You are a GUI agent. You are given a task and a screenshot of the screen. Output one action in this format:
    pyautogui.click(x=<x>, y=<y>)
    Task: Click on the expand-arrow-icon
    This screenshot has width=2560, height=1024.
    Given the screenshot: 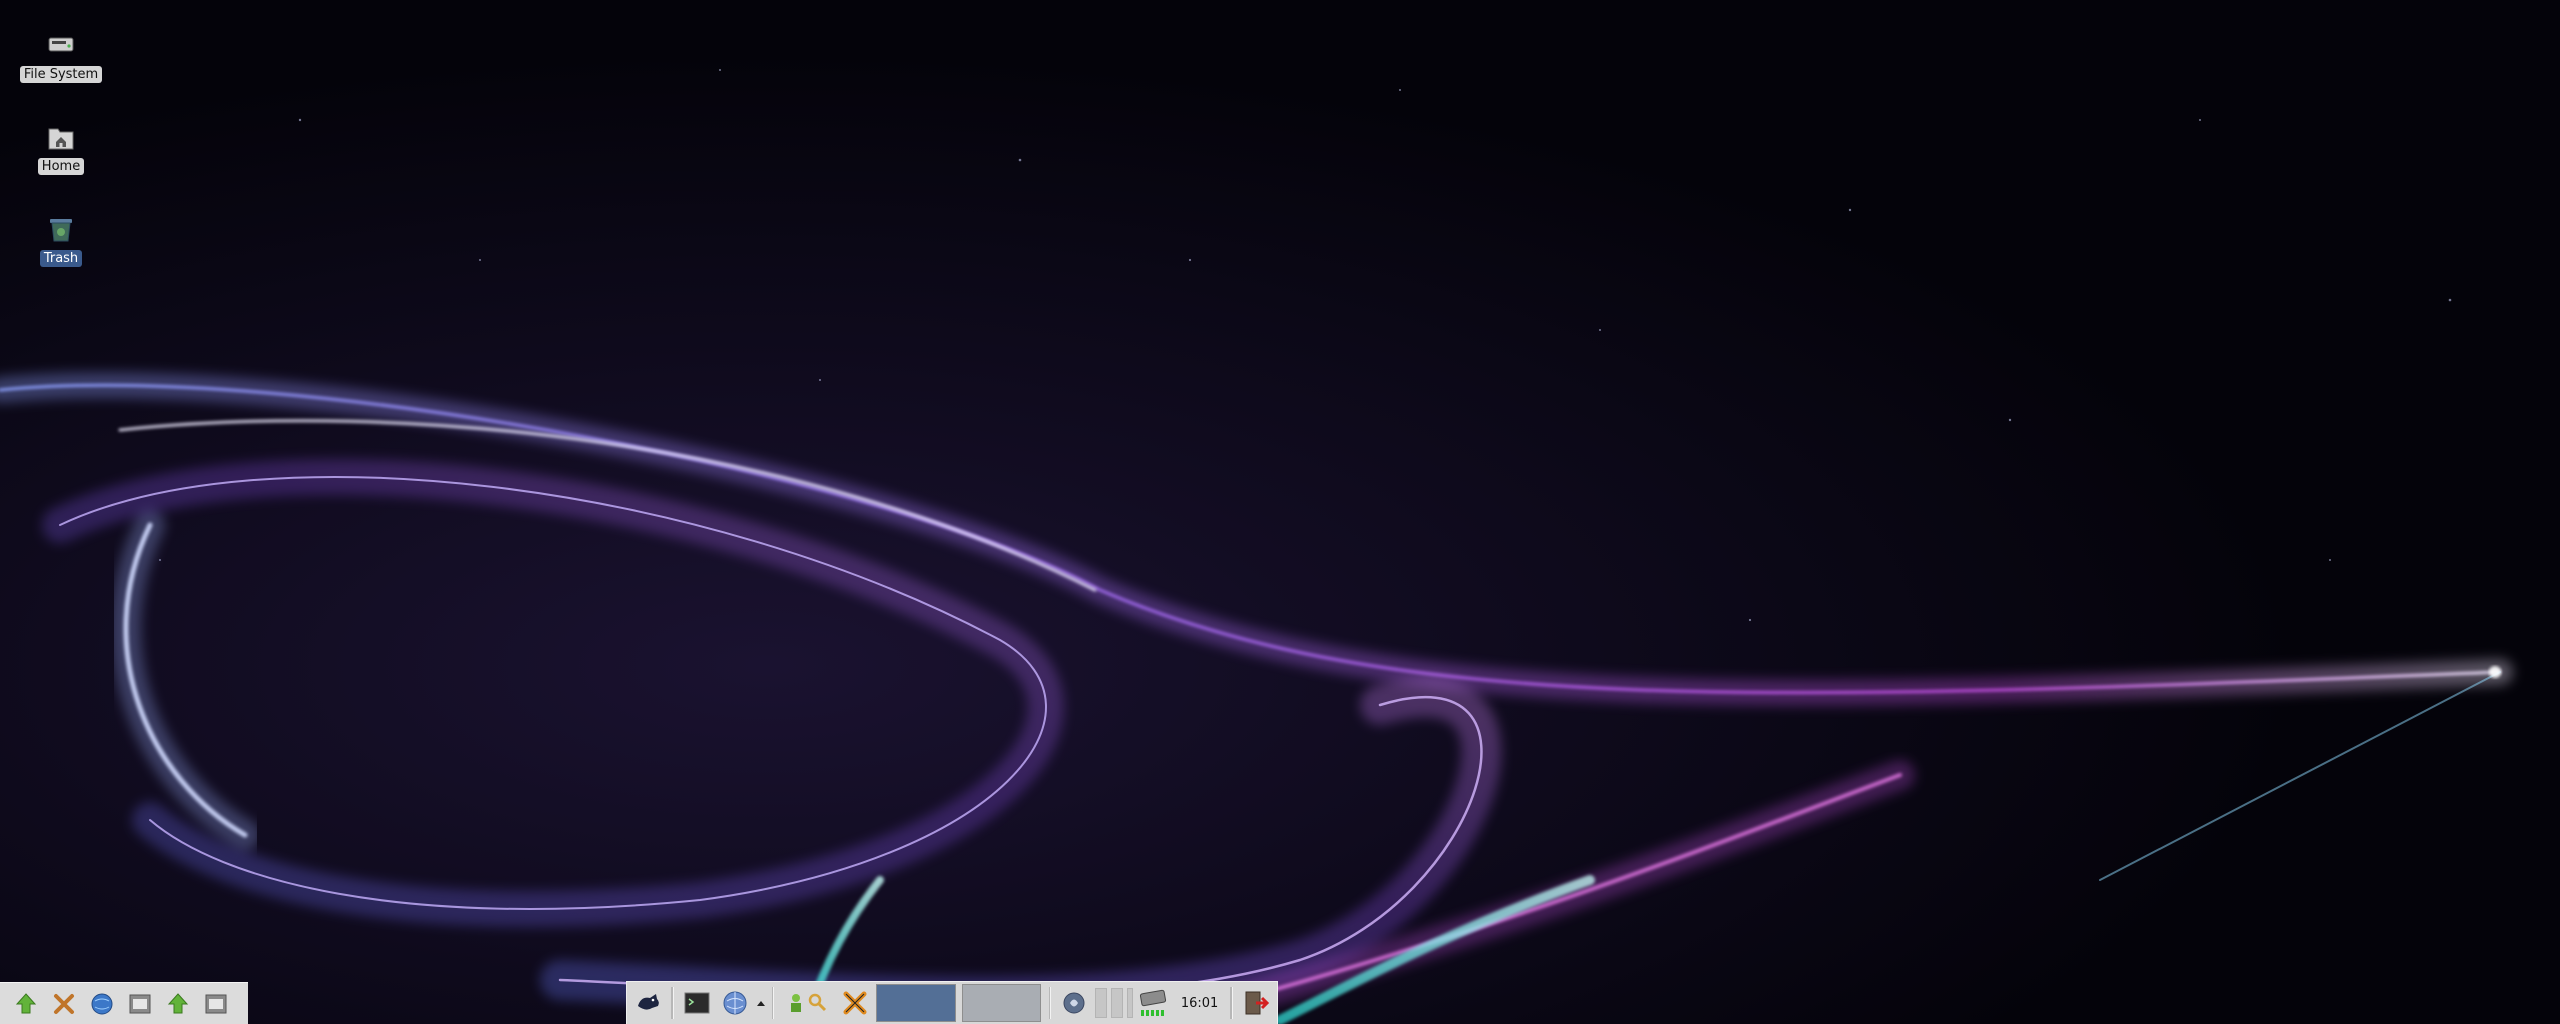 What is the action you would take?
    pyautogui.click(x=761, y=1003)
    